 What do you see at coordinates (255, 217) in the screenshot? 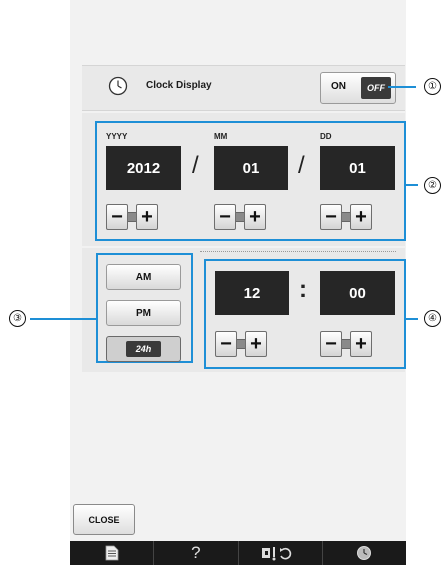
I see `month-plus-button: +` at bounding box center [255, 217].